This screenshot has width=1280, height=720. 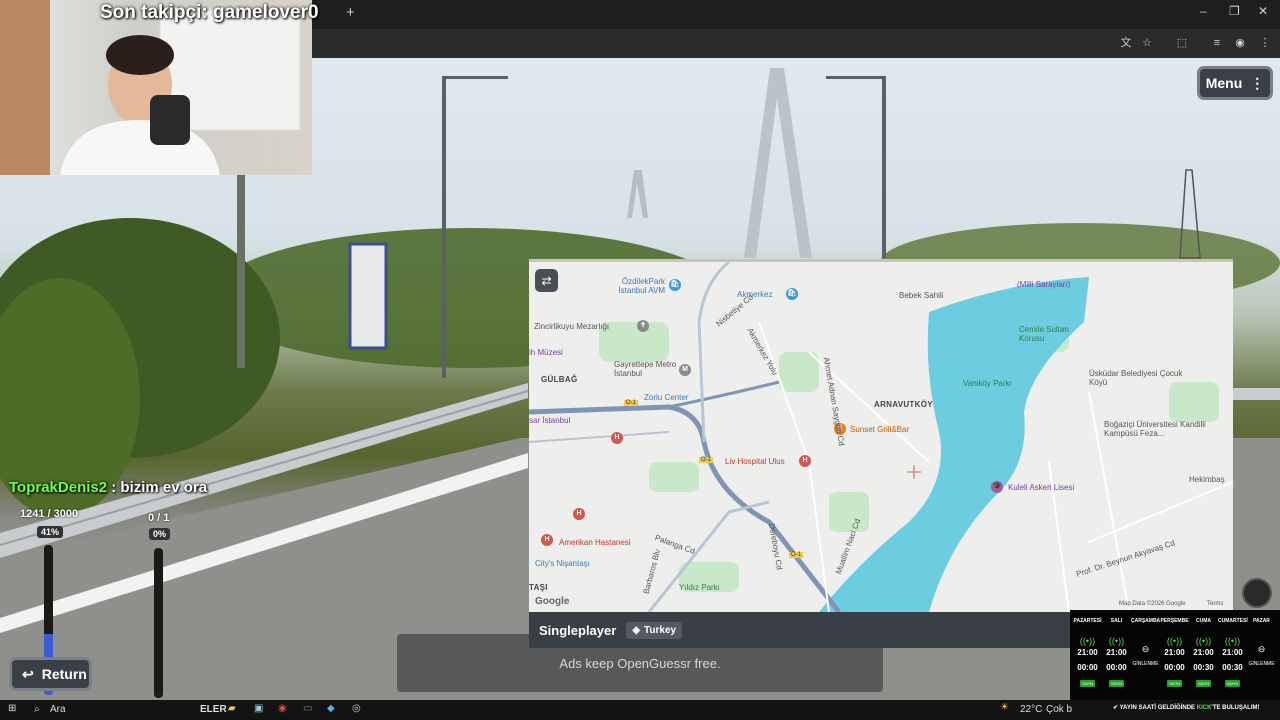 I want to click on extensions-icon: ⬚, so click(x=1182, y=43).